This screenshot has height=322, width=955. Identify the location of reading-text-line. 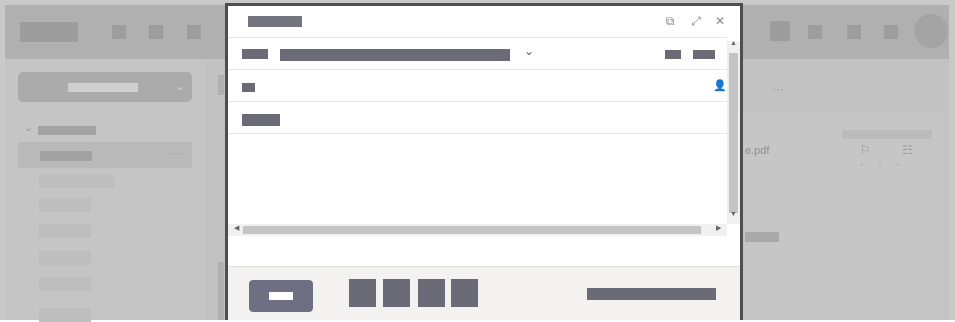
(762, 237).